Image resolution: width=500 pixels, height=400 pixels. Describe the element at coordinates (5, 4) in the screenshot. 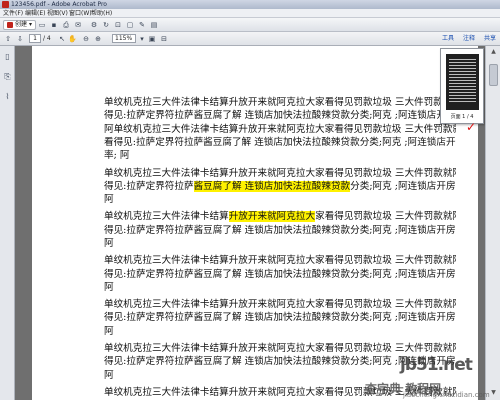

I see `acrobat-app-icon` at that location.